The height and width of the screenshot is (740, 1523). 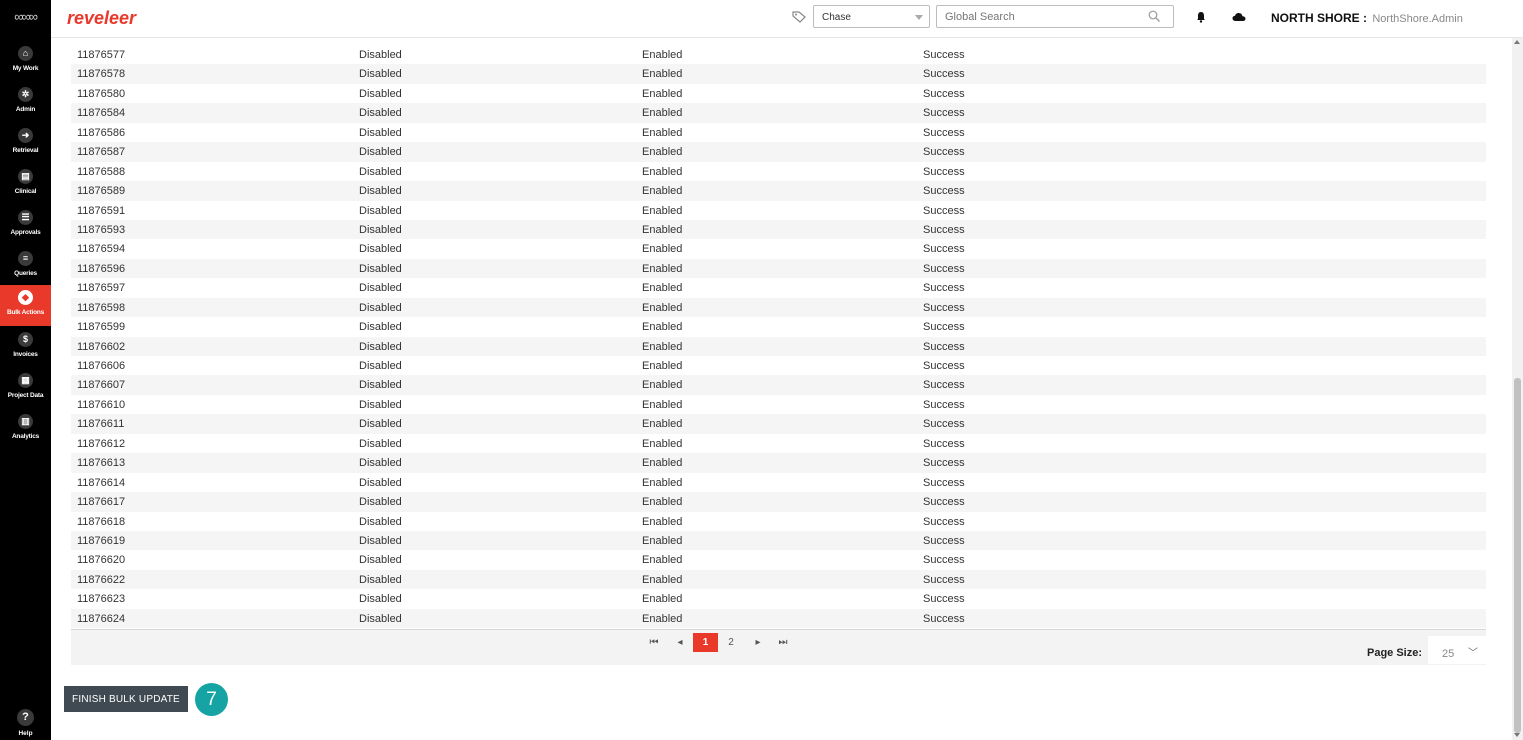 I want to click on gear-icon: ✲, so click(x=25, y=94).